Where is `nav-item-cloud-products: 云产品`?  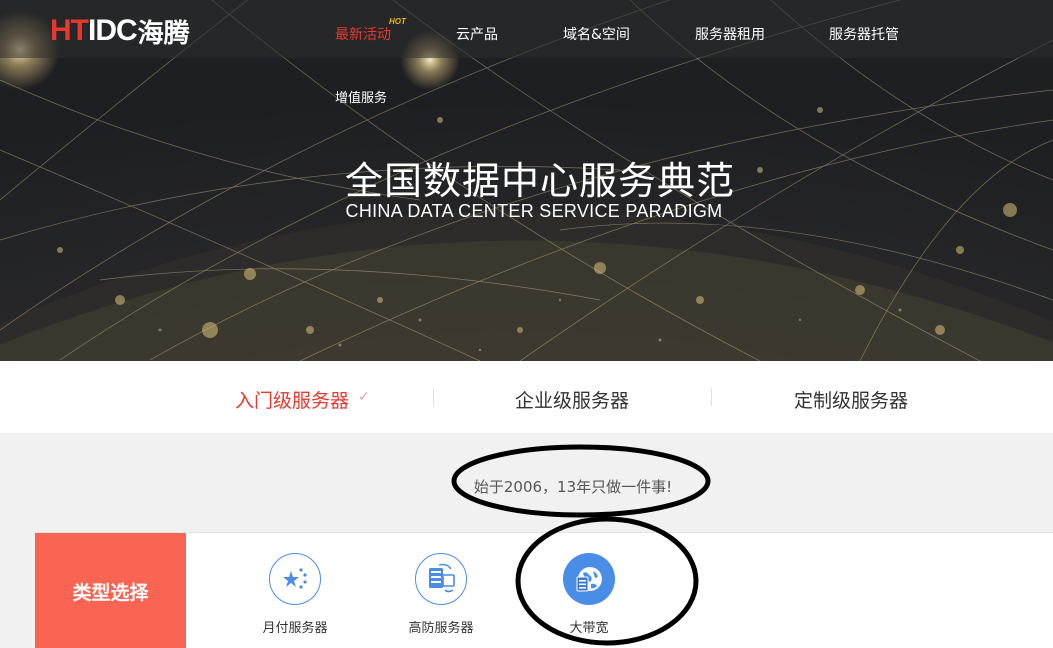 nav-item-cloud-products: 云产品 is located at coordinates (477, 34).